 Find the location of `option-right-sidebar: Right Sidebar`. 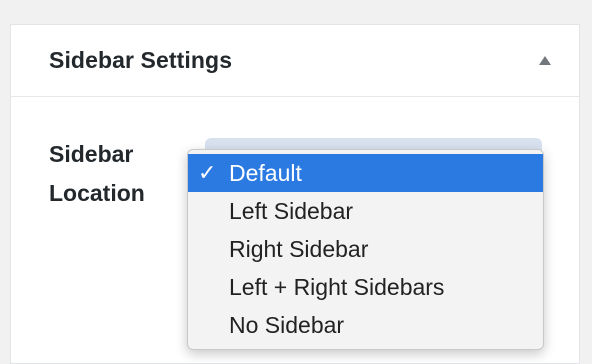

option-right-sidebar: Right Sidebar is located at coordinates (365, 249).